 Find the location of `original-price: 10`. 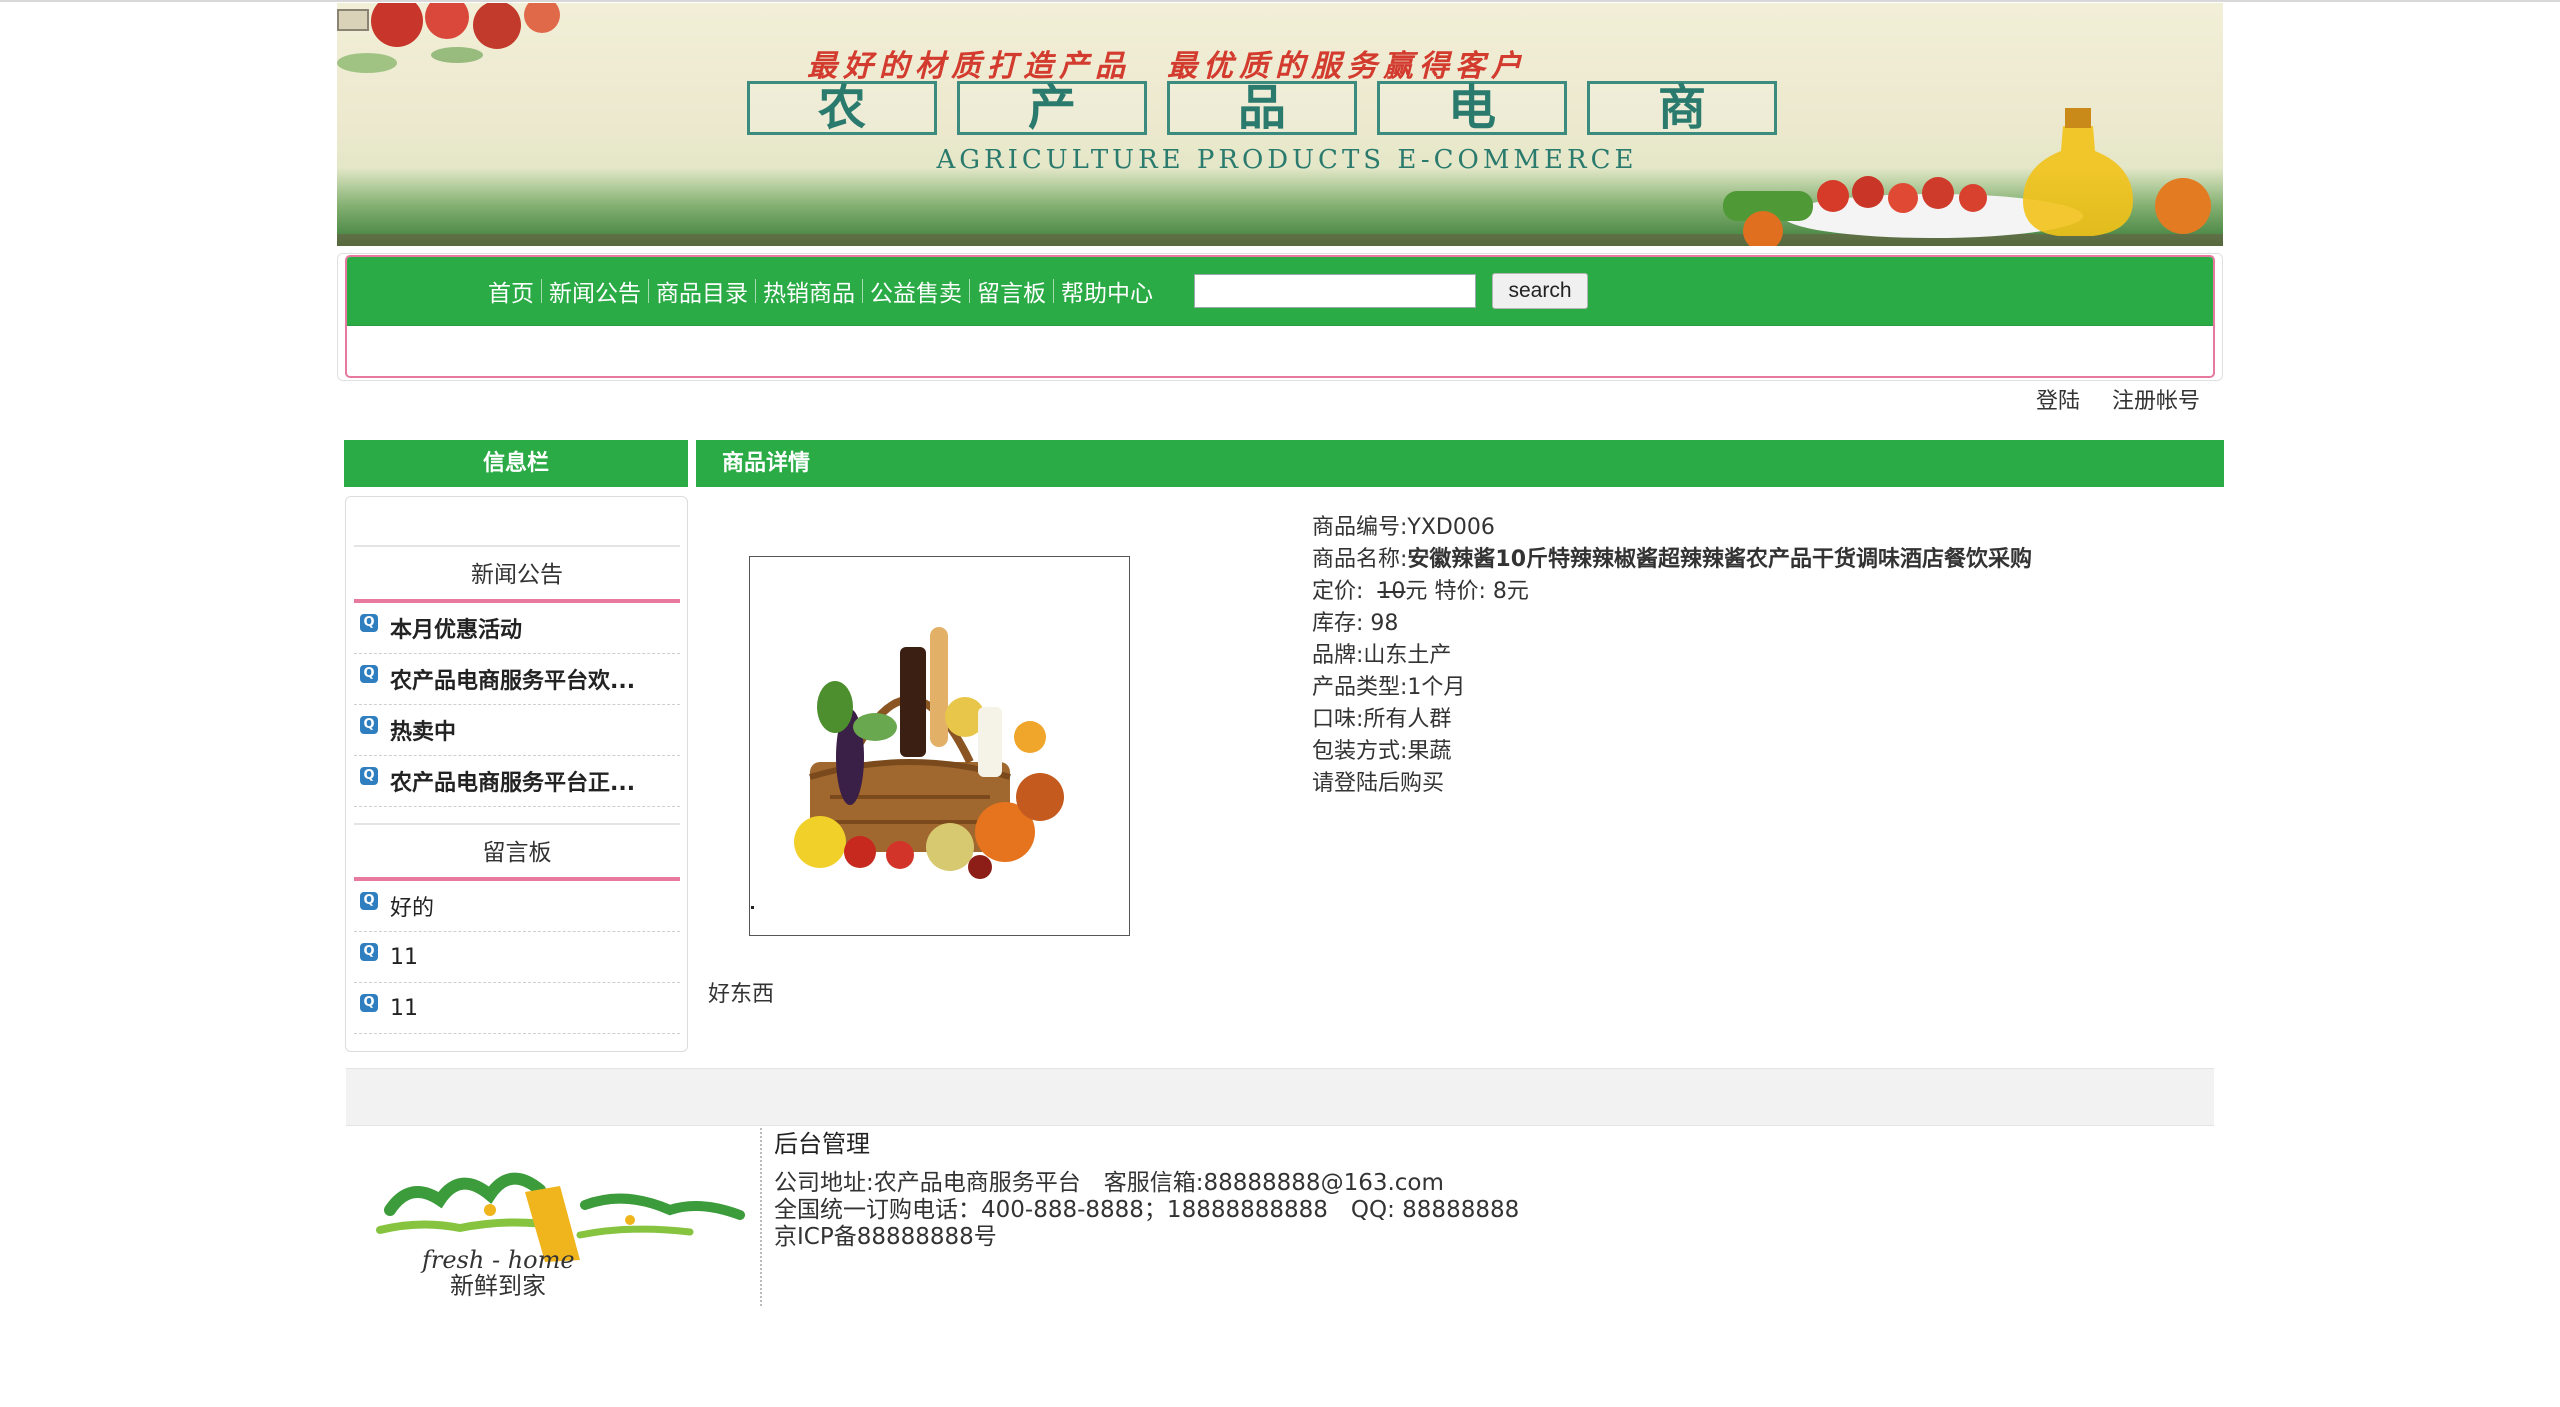

original-price: 10 is located at coordinates (1391, 591).